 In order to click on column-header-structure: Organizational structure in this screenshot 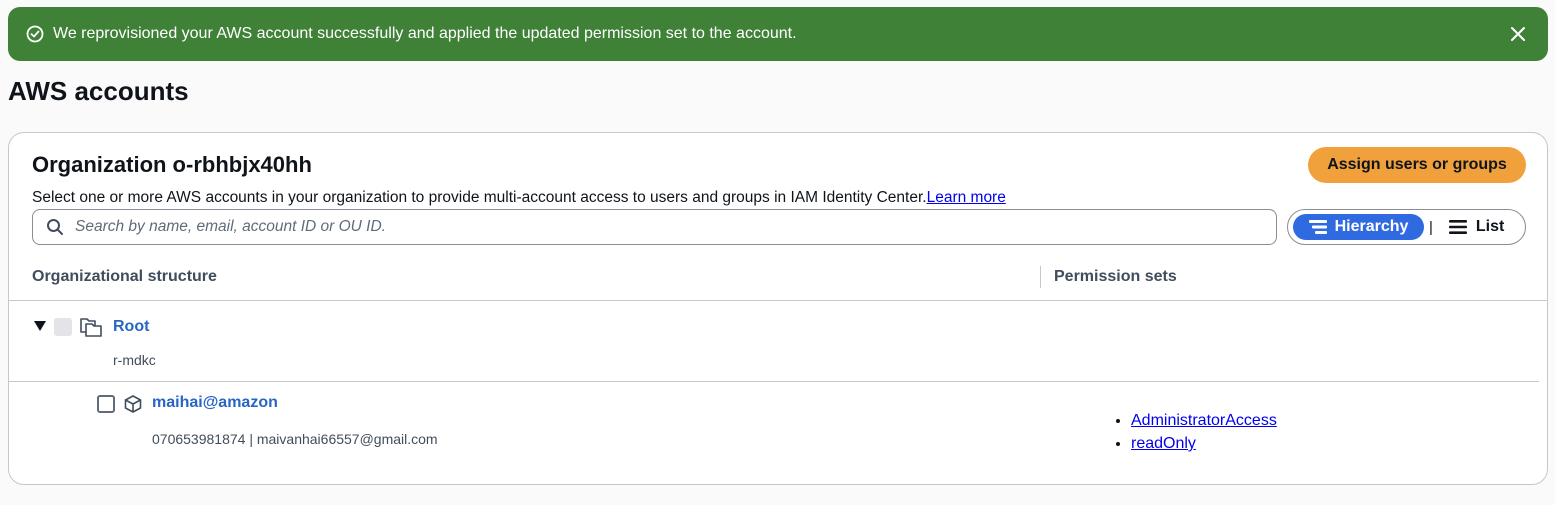, I will do `click(124, 276)`.